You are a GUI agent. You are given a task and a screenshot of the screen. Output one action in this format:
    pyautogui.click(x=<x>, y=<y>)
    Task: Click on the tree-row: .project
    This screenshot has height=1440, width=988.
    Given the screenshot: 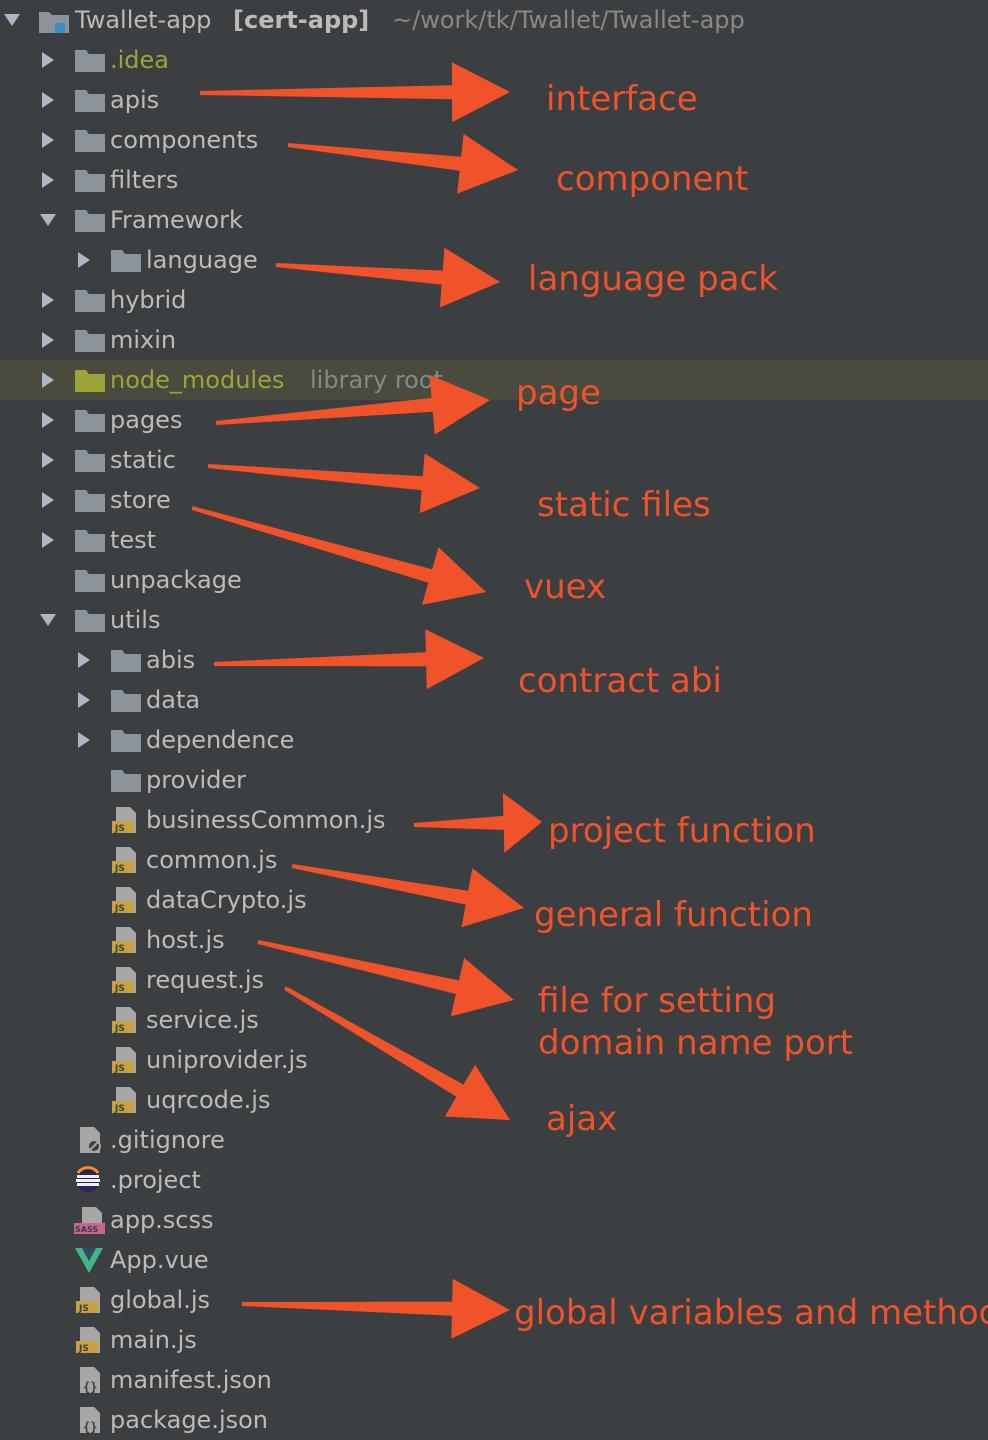 What is the action you would take?
    pyautogui.click(x=494, y=1180)
    